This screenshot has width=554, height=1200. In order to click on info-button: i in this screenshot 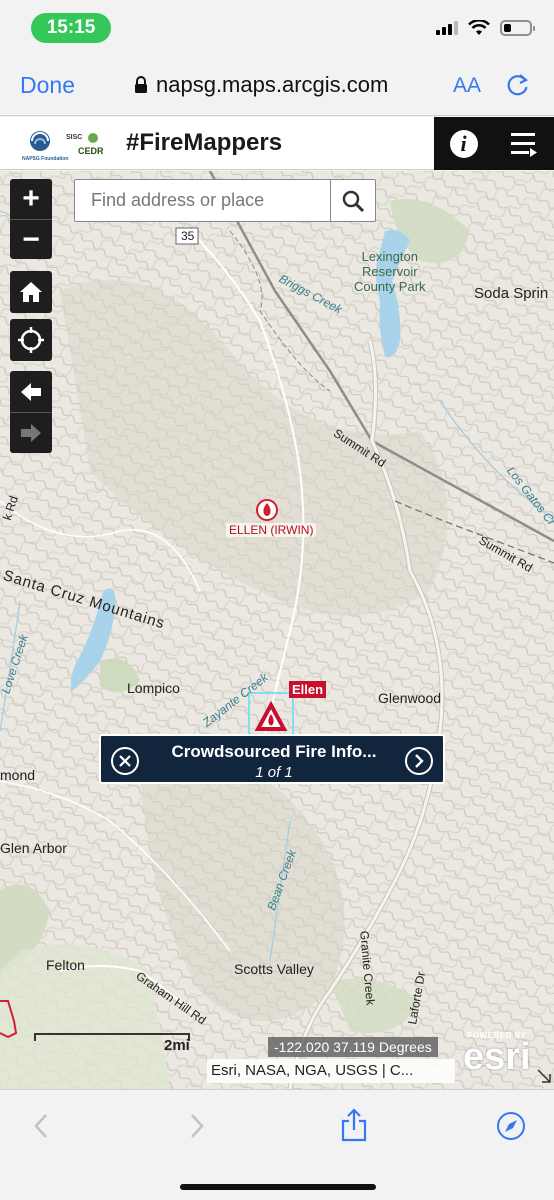, I will do `click(463, 143)`.